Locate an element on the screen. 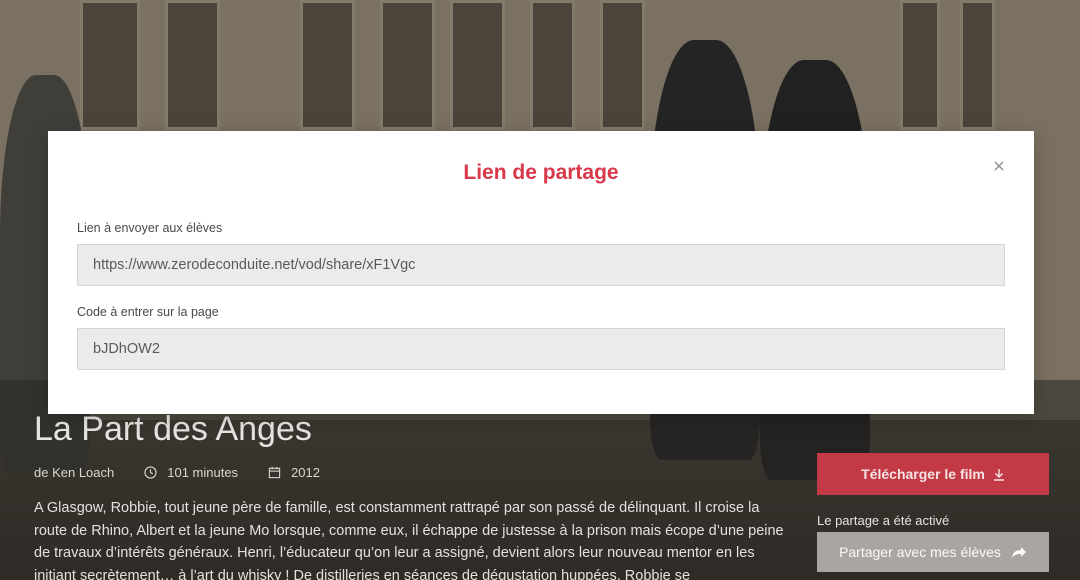 The height and width of the screenshot is (580, 1080). film-year: 2012 is located at coordinates (294, 472).